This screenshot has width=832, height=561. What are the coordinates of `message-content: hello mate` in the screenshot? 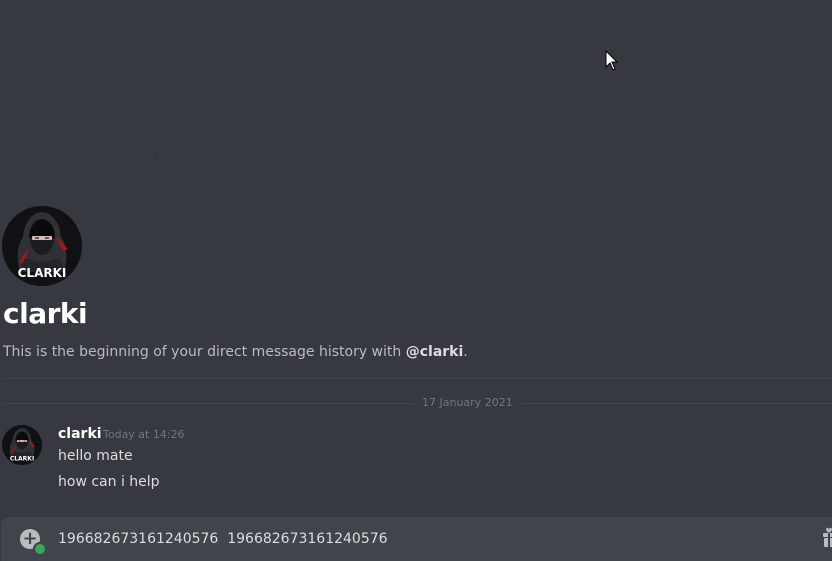 It's located at (95, 456).